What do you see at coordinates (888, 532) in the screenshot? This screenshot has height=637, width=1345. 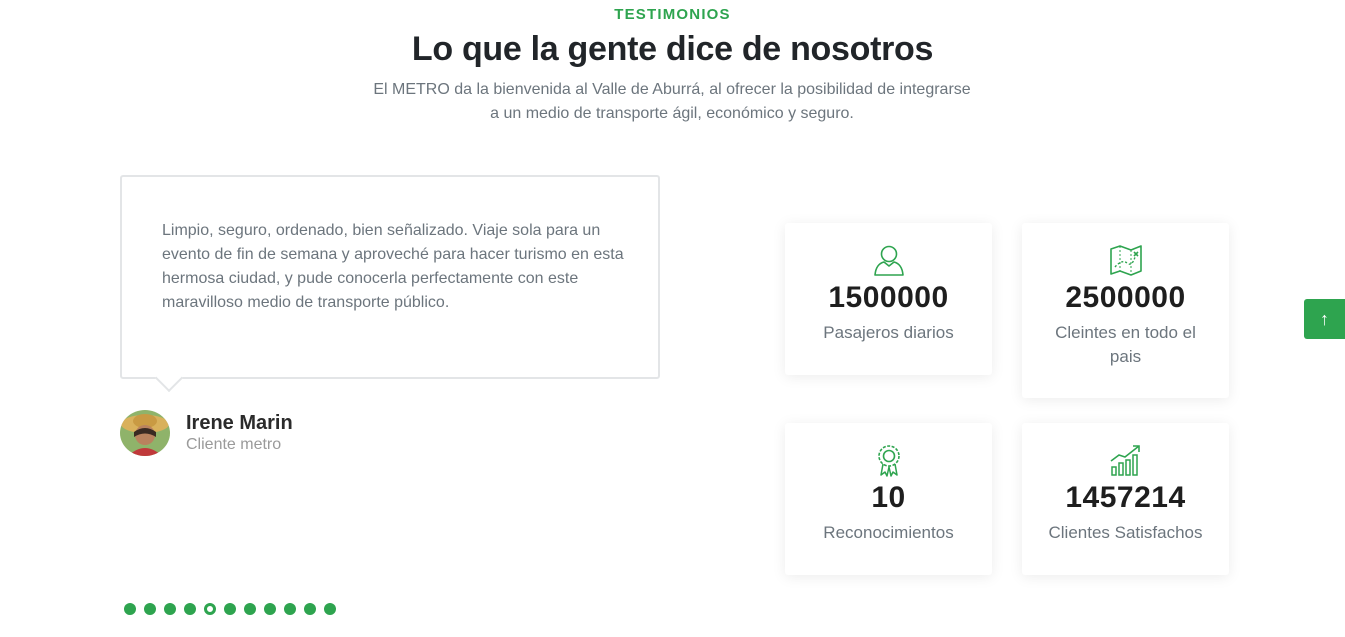 I see `stat-label: Reconocimientos` at bounding box center [888, 532].